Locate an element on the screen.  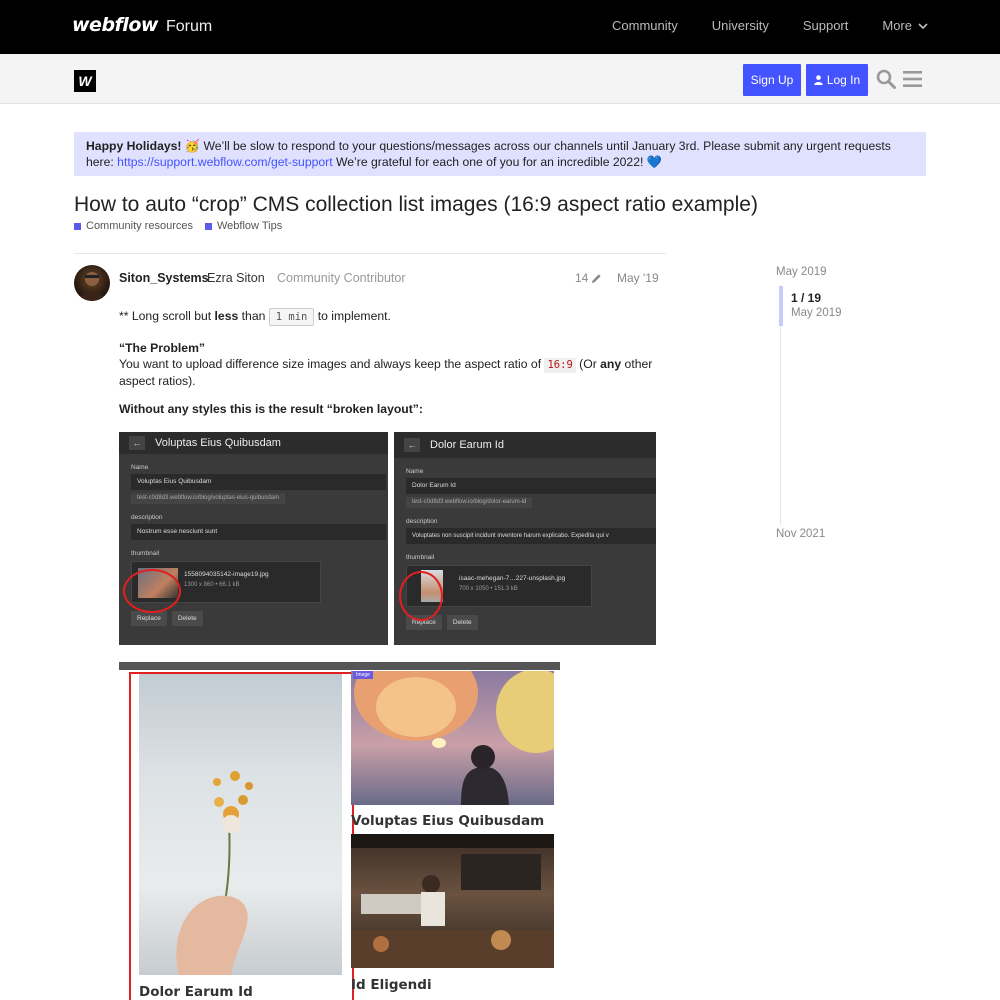
party-emoji: 🥳 is located at coordinates (192, 146).